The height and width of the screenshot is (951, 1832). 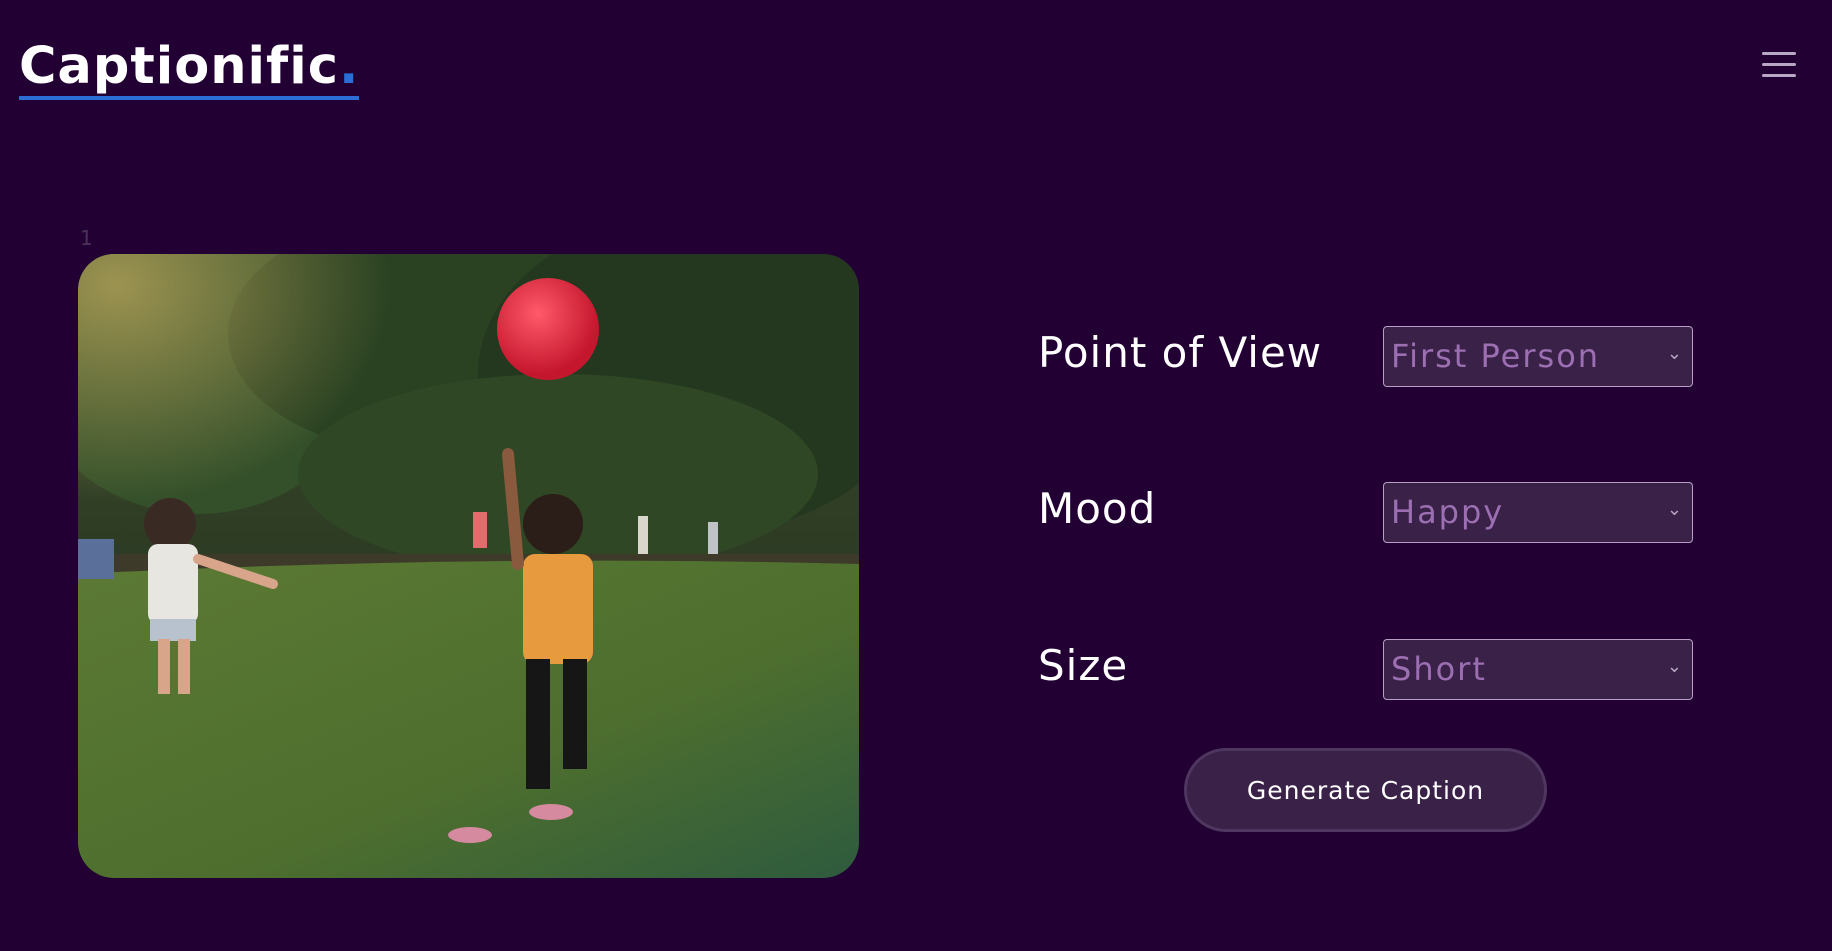 I want to click on point-of-view-select: First Person ⌄, so click(x=1538, y=356).